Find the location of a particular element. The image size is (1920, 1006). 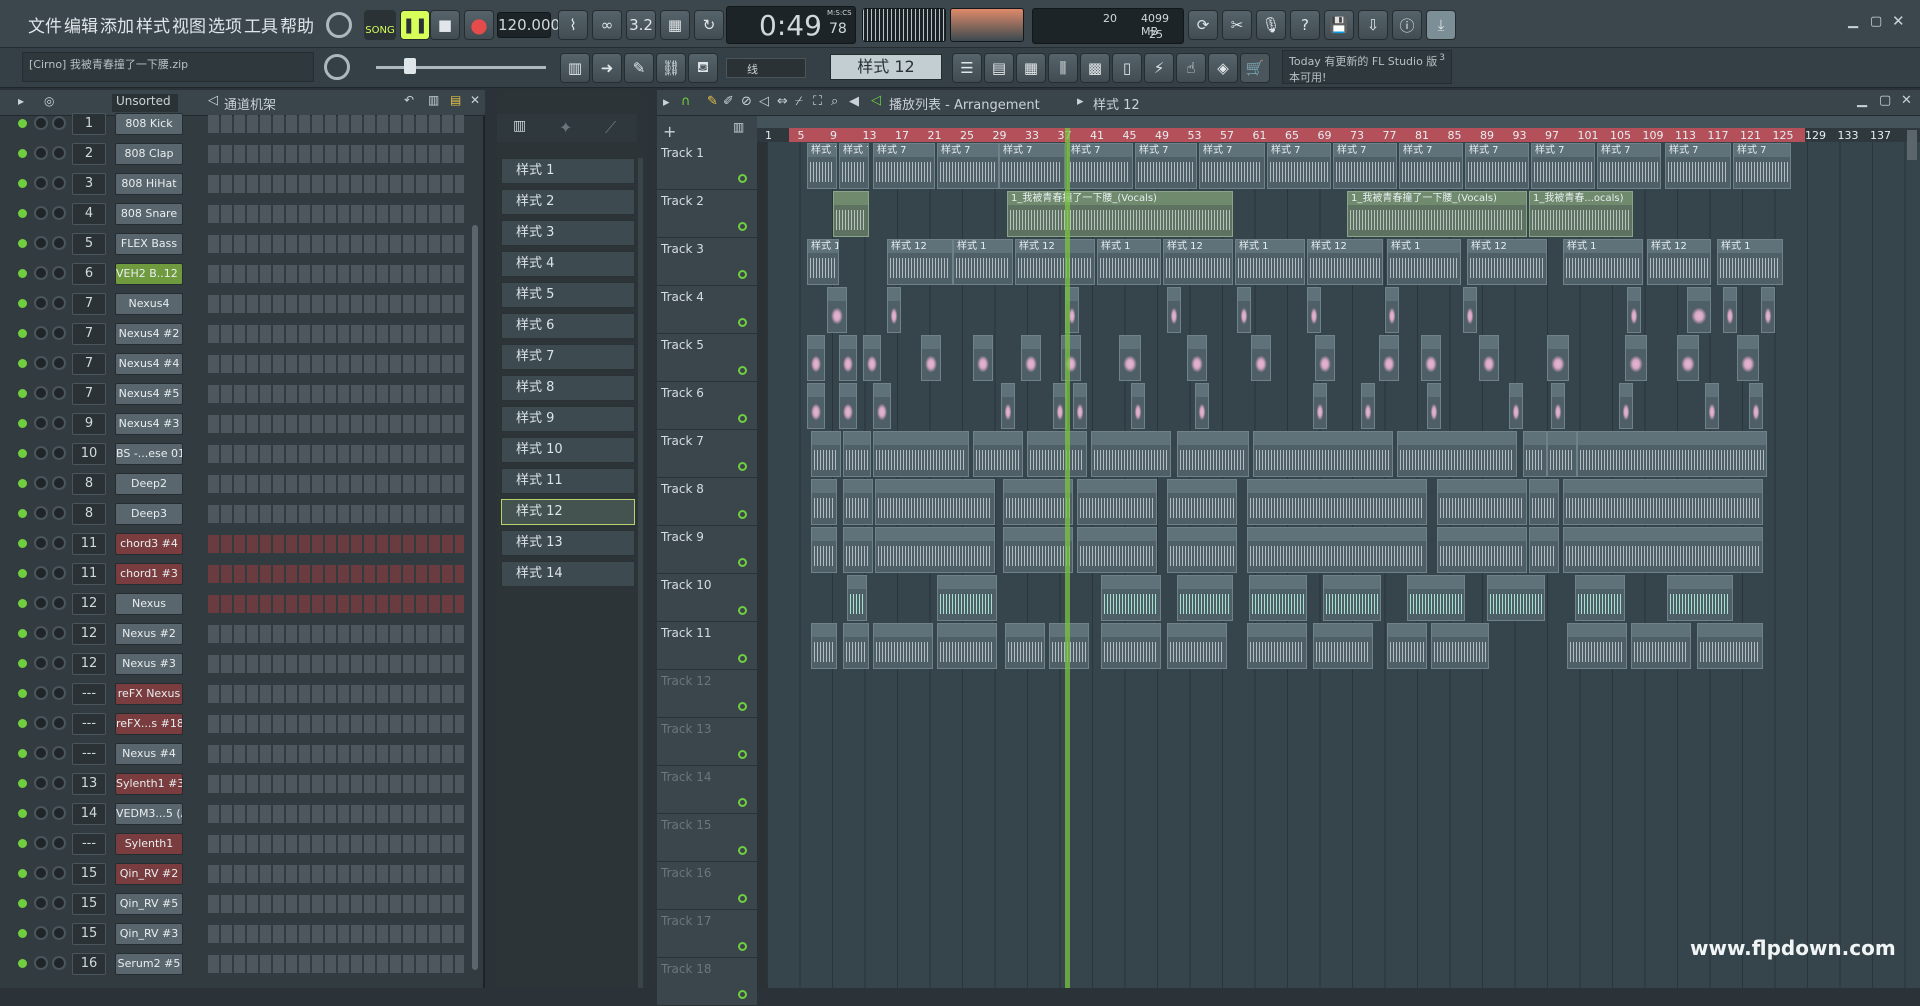

add-track-icon: + is located at coordinates (669, 131).